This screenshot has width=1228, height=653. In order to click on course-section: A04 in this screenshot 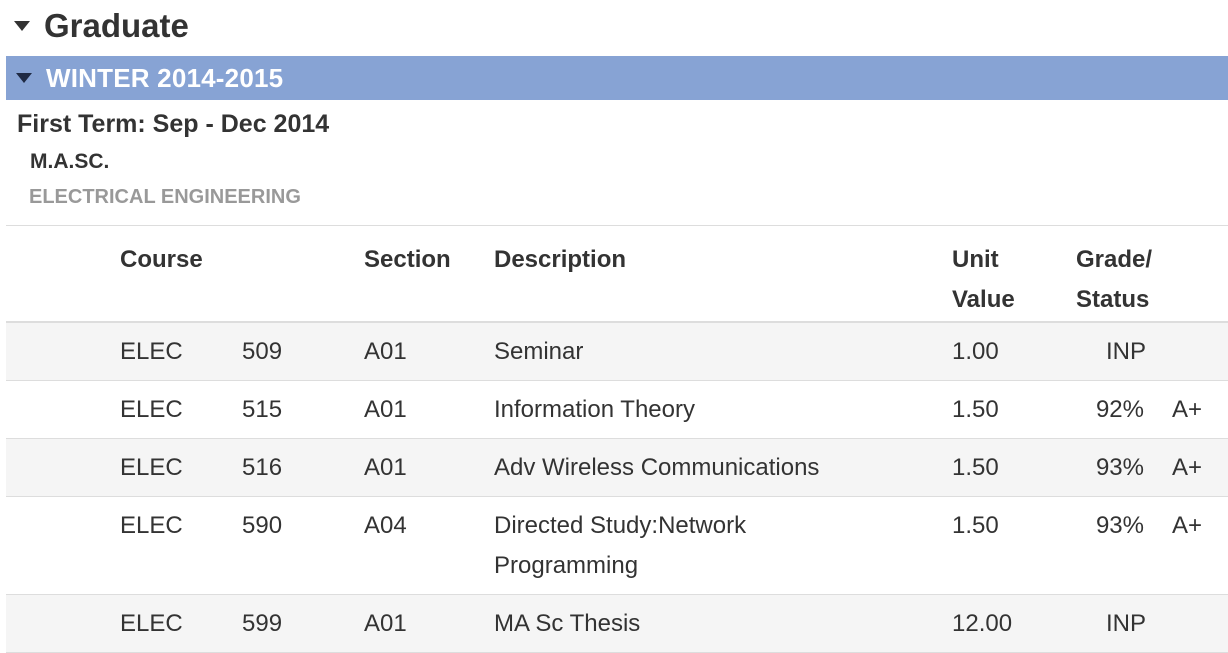, I will do `click(385, 525)`.